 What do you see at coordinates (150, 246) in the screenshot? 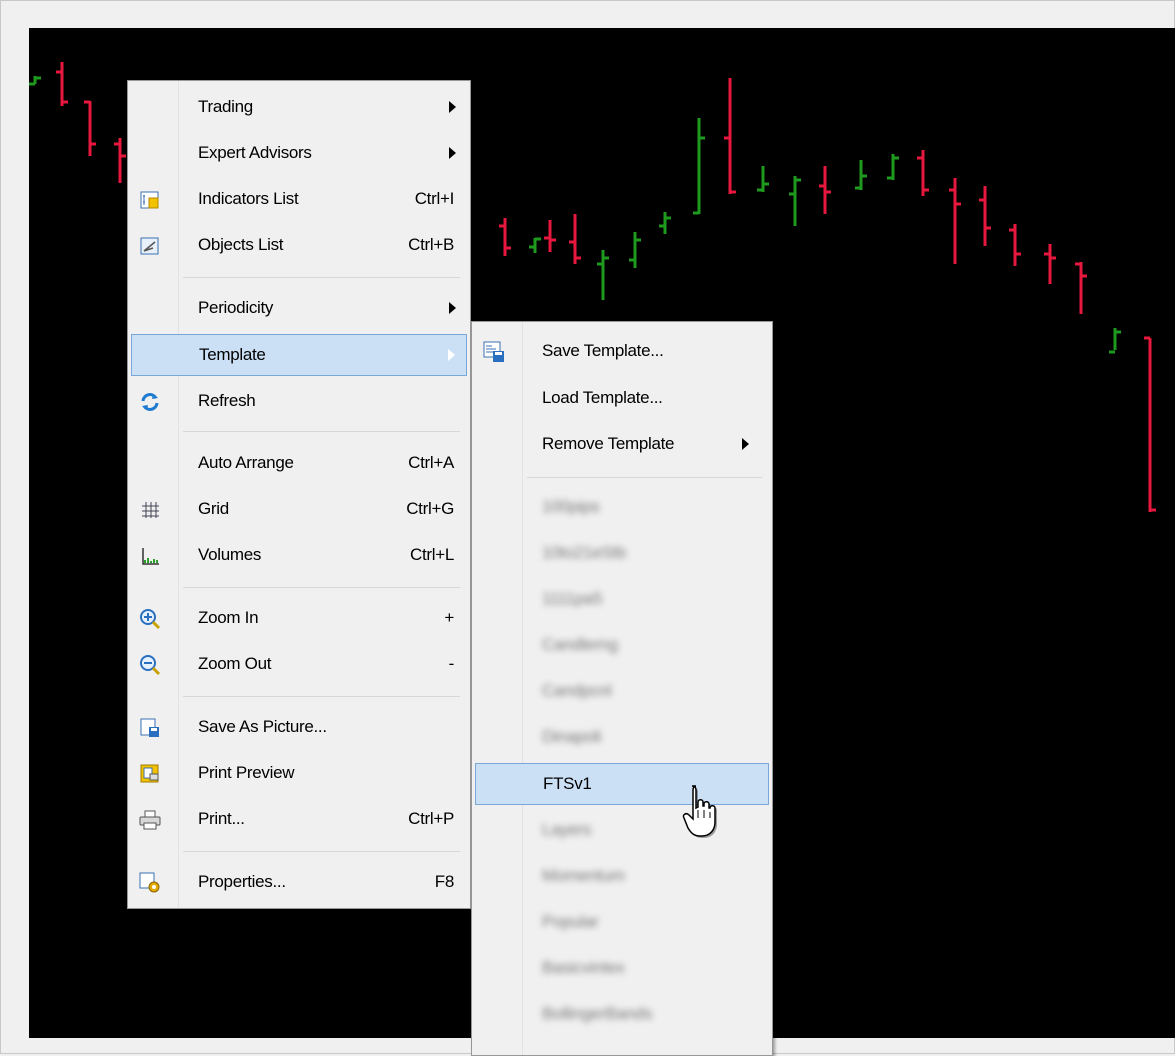
I see `objects-list-icon` at bounding box center [150, 246].